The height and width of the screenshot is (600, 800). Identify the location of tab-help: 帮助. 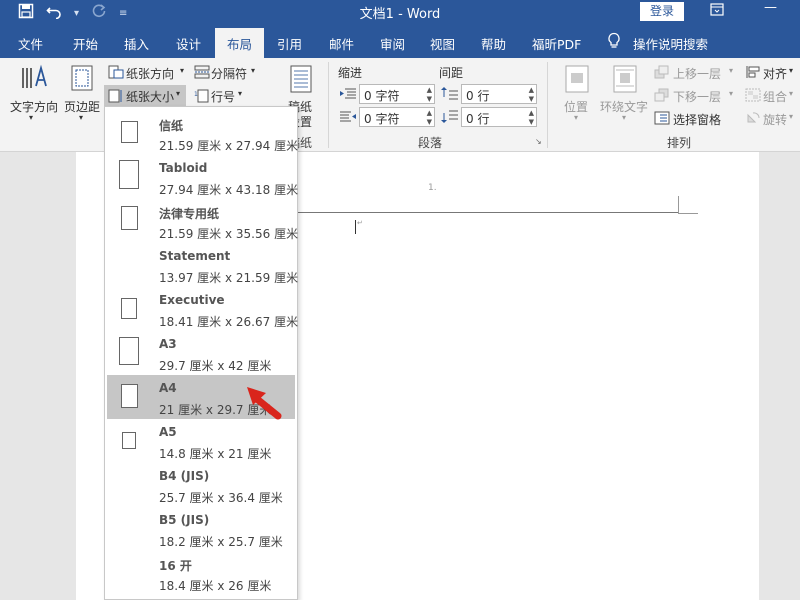
(493, 43).